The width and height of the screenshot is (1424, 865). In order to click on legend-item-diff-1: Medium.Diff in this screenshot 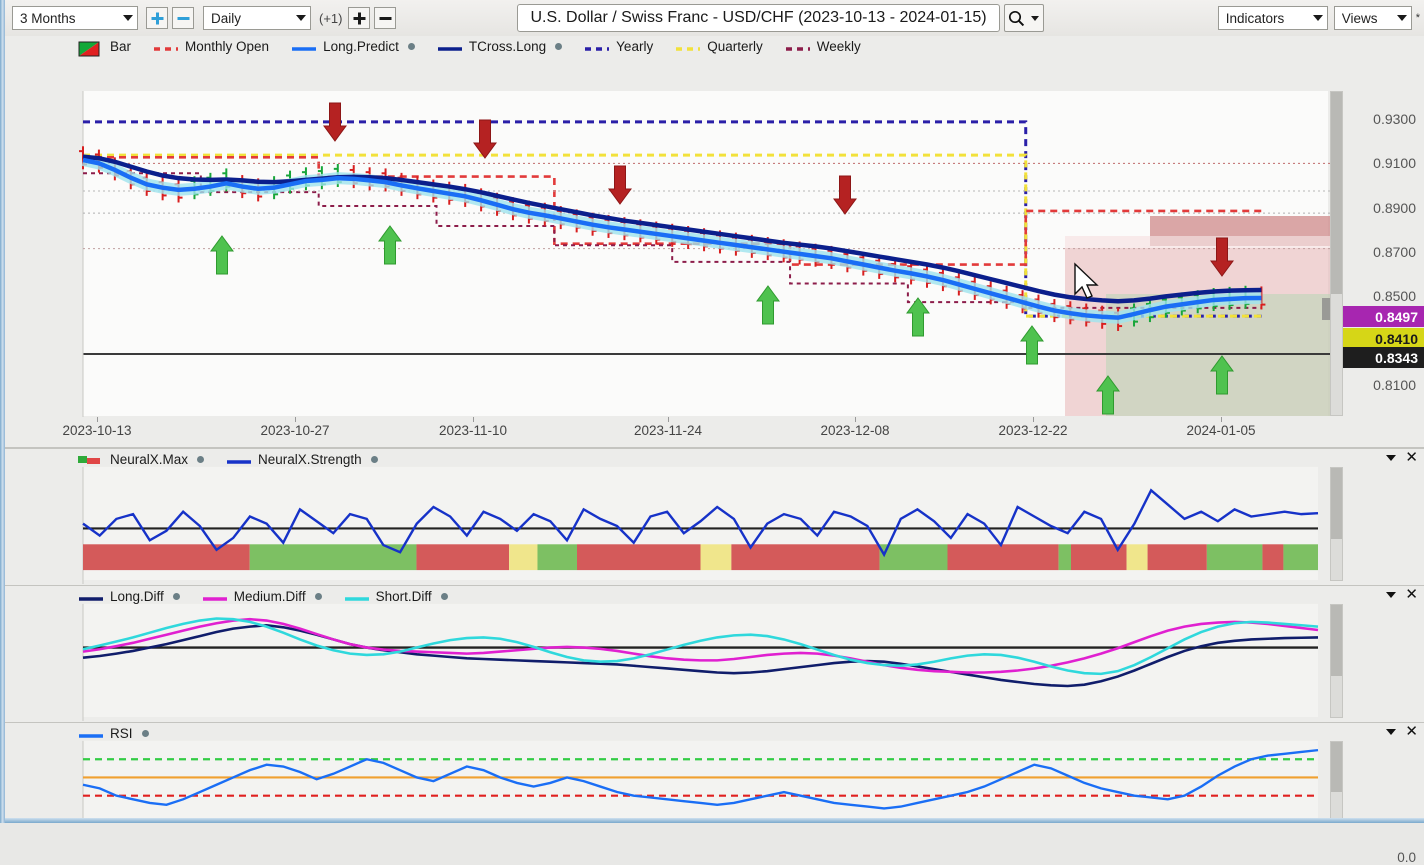, I will do `click(262, 596)`.